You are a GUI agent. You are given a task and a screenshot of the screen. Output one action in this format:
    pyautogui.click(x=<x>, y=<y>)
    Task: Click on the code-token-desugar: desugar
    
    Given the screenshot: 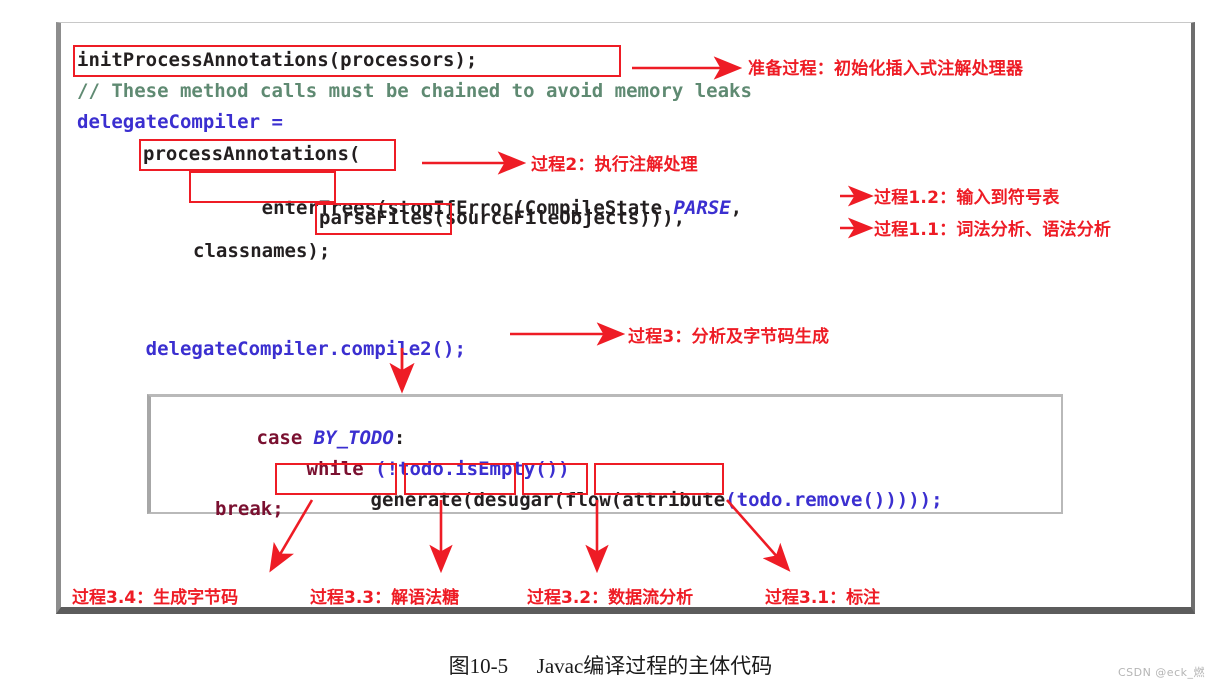 What is the action you would take?
    pyautogui.click(x=513, y=500)
    